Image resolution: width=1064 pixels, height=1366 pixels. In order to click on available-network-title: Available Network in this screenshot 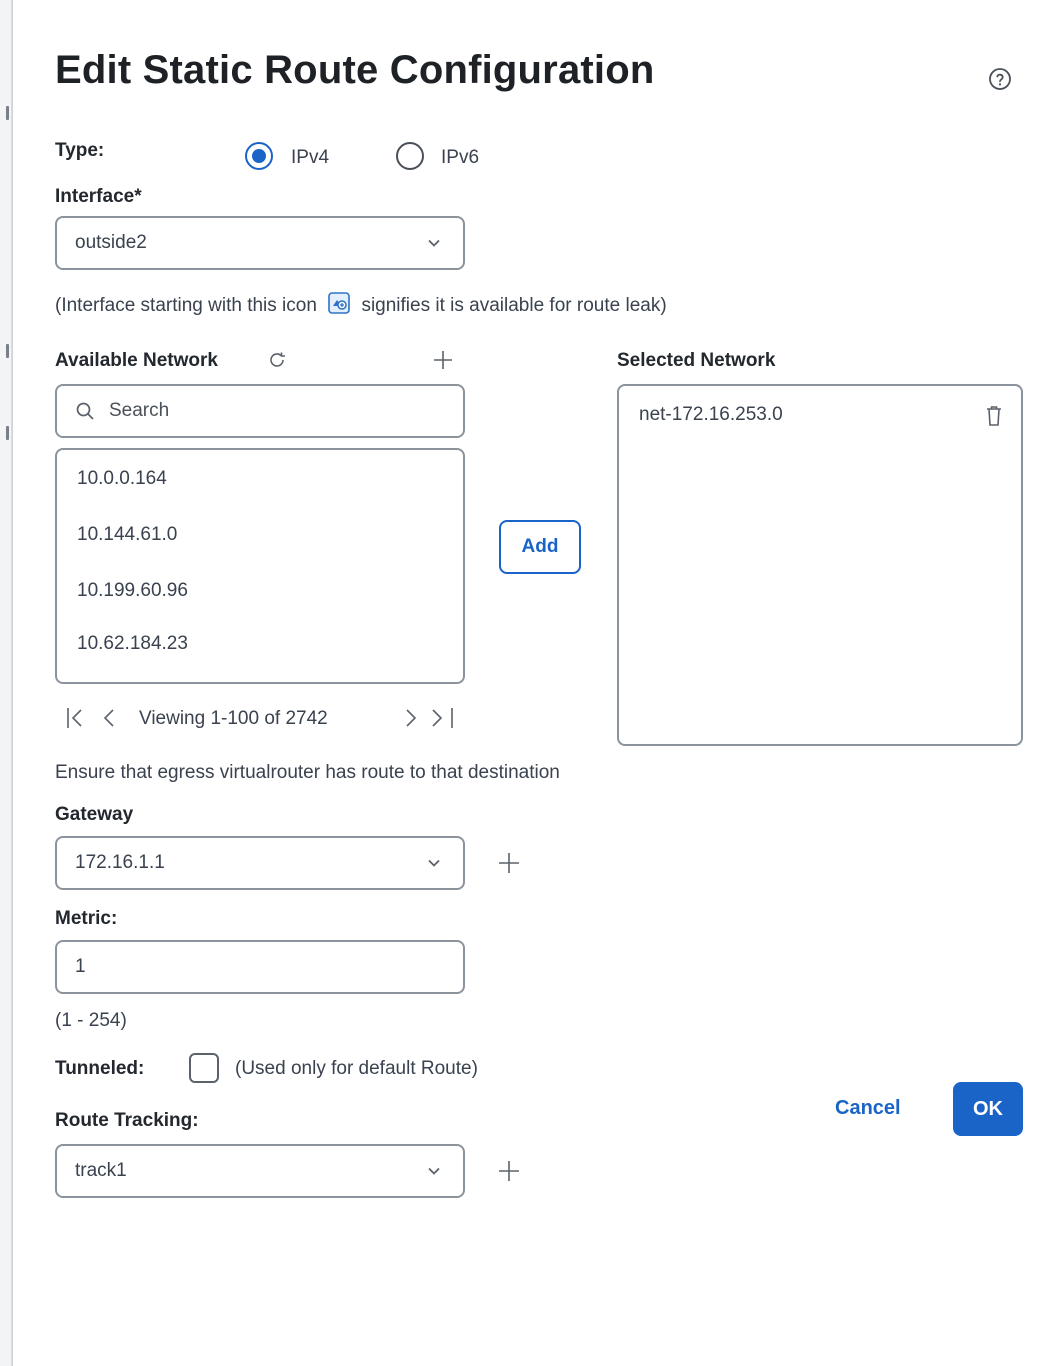, I will do `click(136, 360)`.